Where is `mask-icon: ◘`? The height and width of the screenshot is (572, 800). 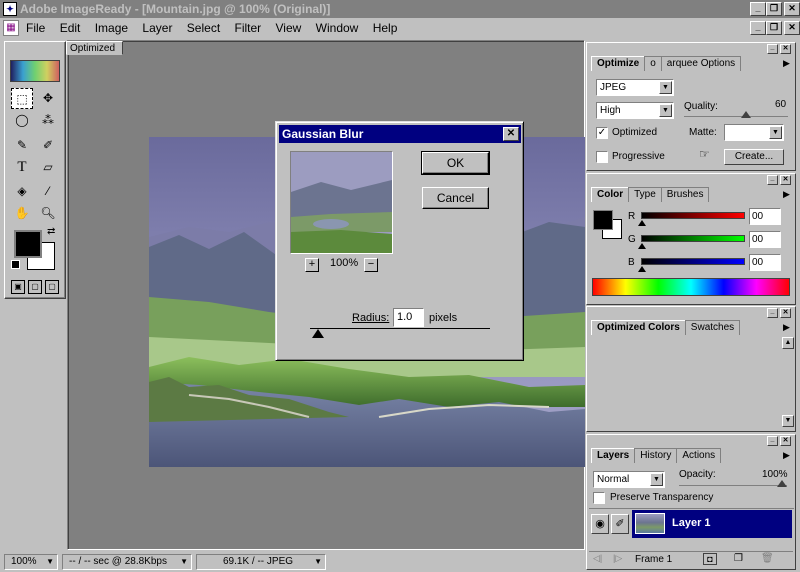
mask-icon: ◘ is located at coordinates (710, 559).